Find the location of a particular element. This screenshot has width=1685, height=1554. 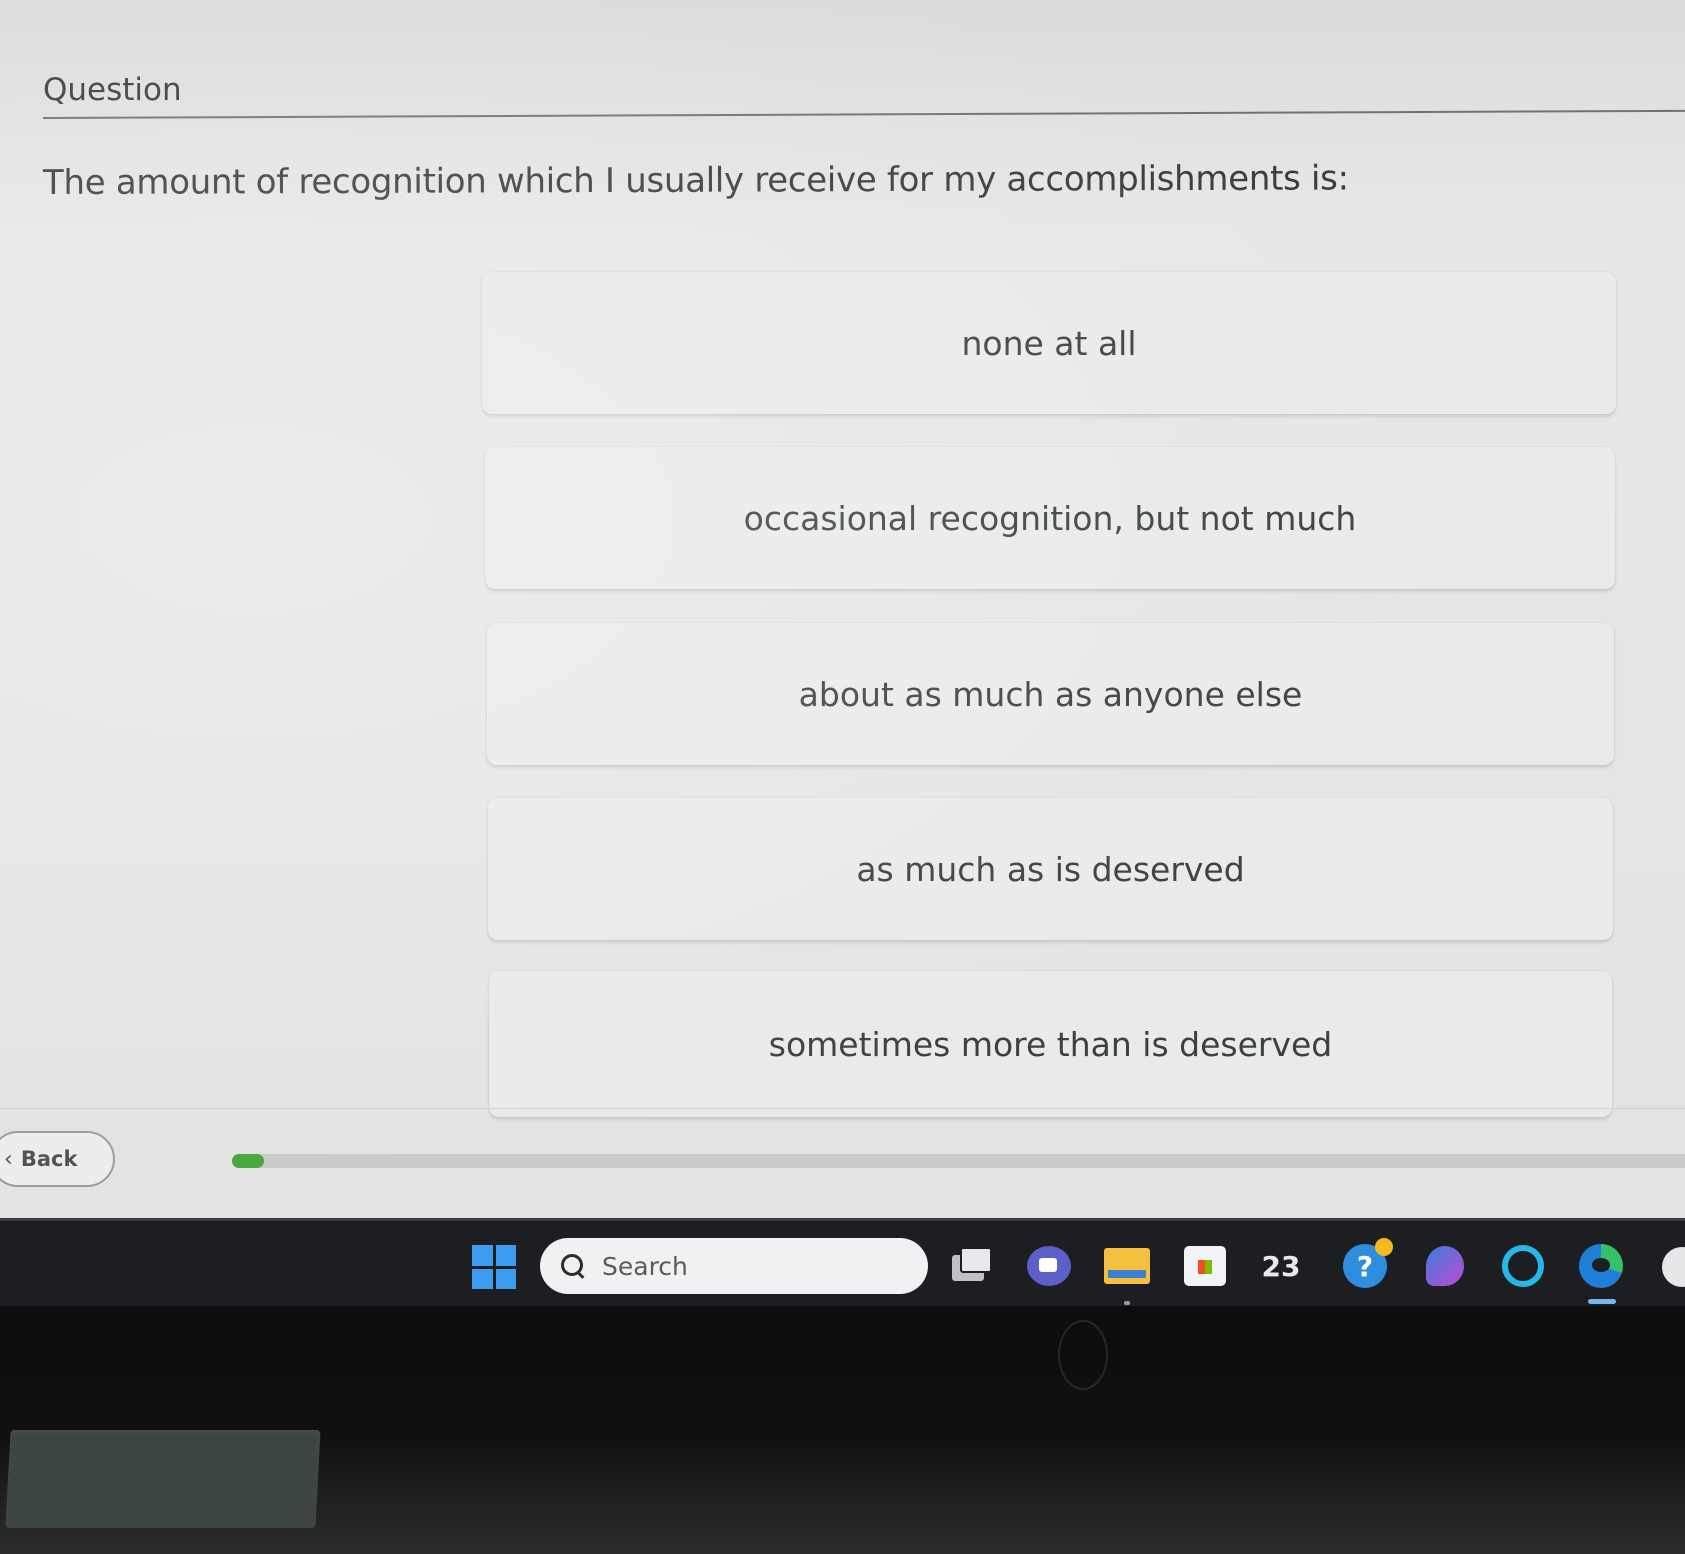

answer-option-label: as much as is deserved is located at coordinates (1050, 869).